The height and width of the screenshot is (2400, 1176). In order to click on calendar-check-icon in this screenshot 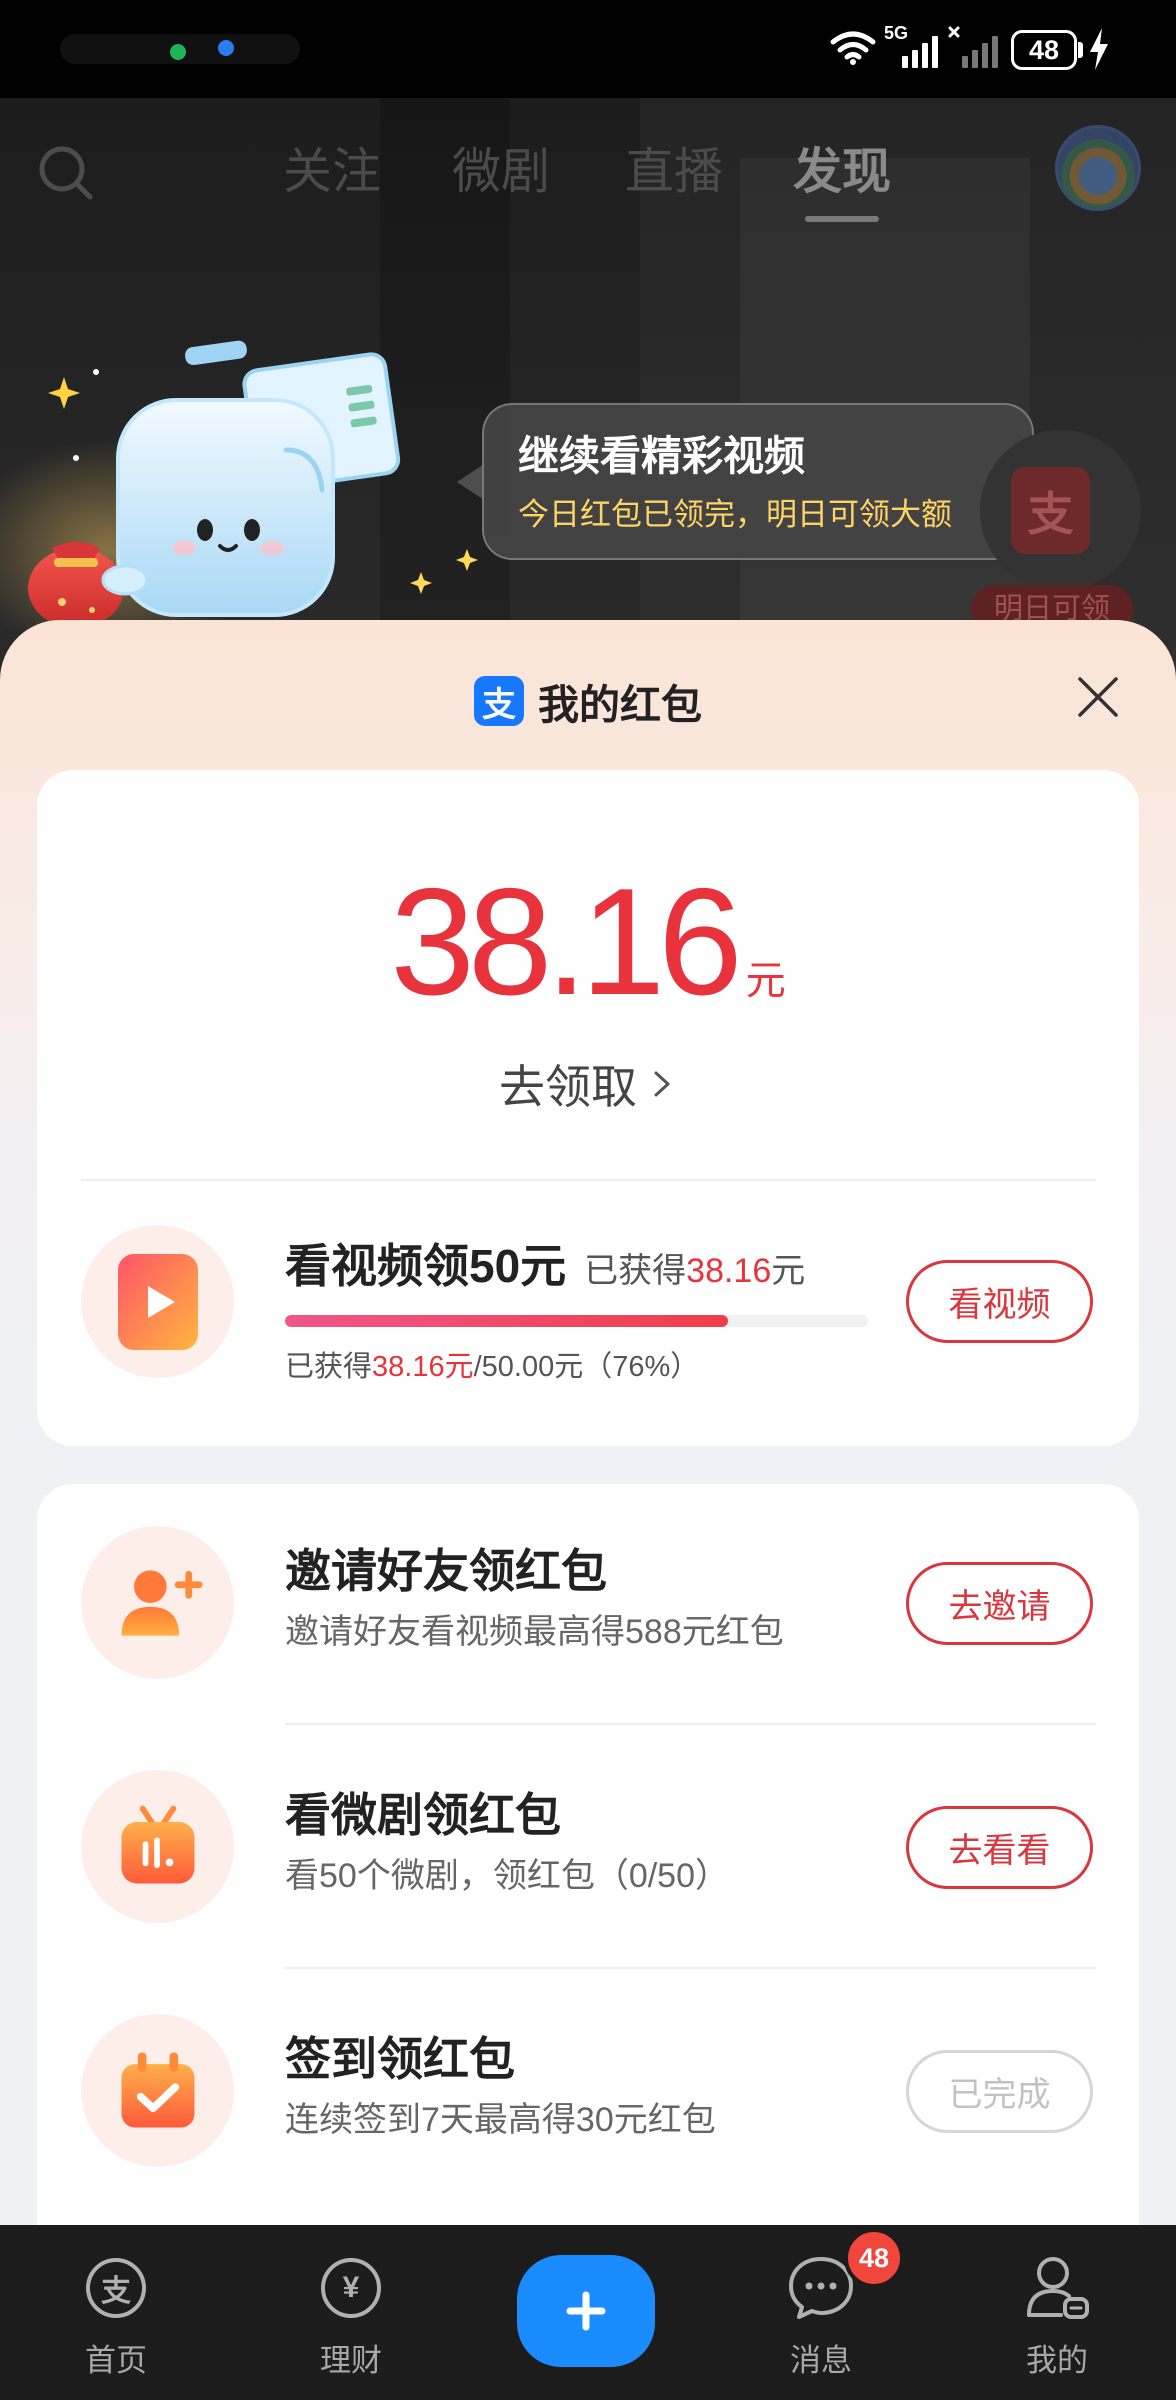, I will do `click(157, 2090)`.